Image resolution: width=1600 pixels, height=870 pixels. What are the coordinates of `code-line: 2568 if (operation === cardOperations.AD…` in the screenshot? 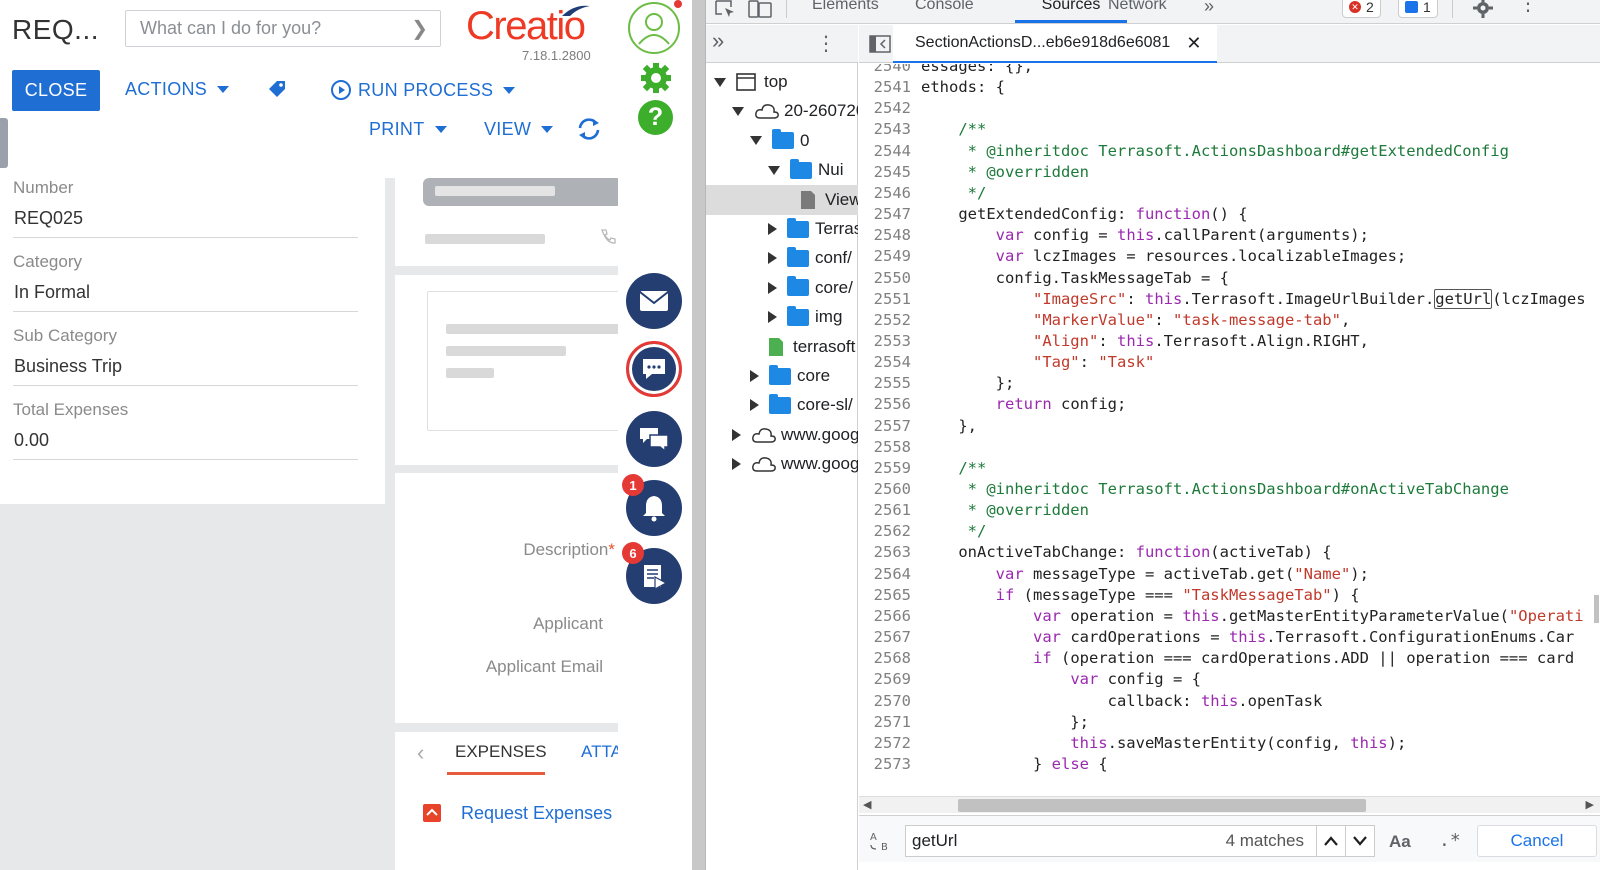 It's located at (1229, 658).